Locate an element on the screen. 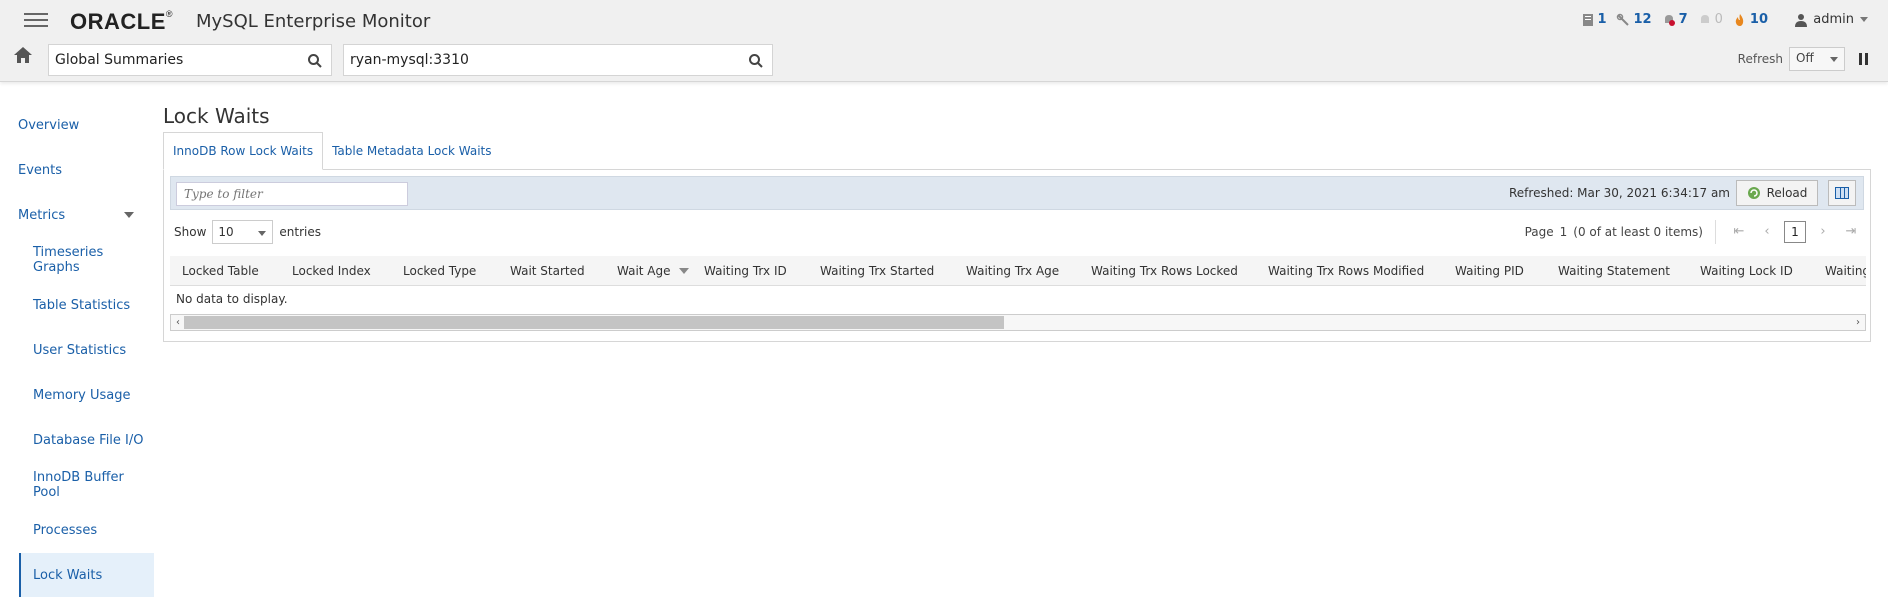 The width and height of the screenshot is (1888, 605). user-menu: admin is located at coordinates (1831, 19).